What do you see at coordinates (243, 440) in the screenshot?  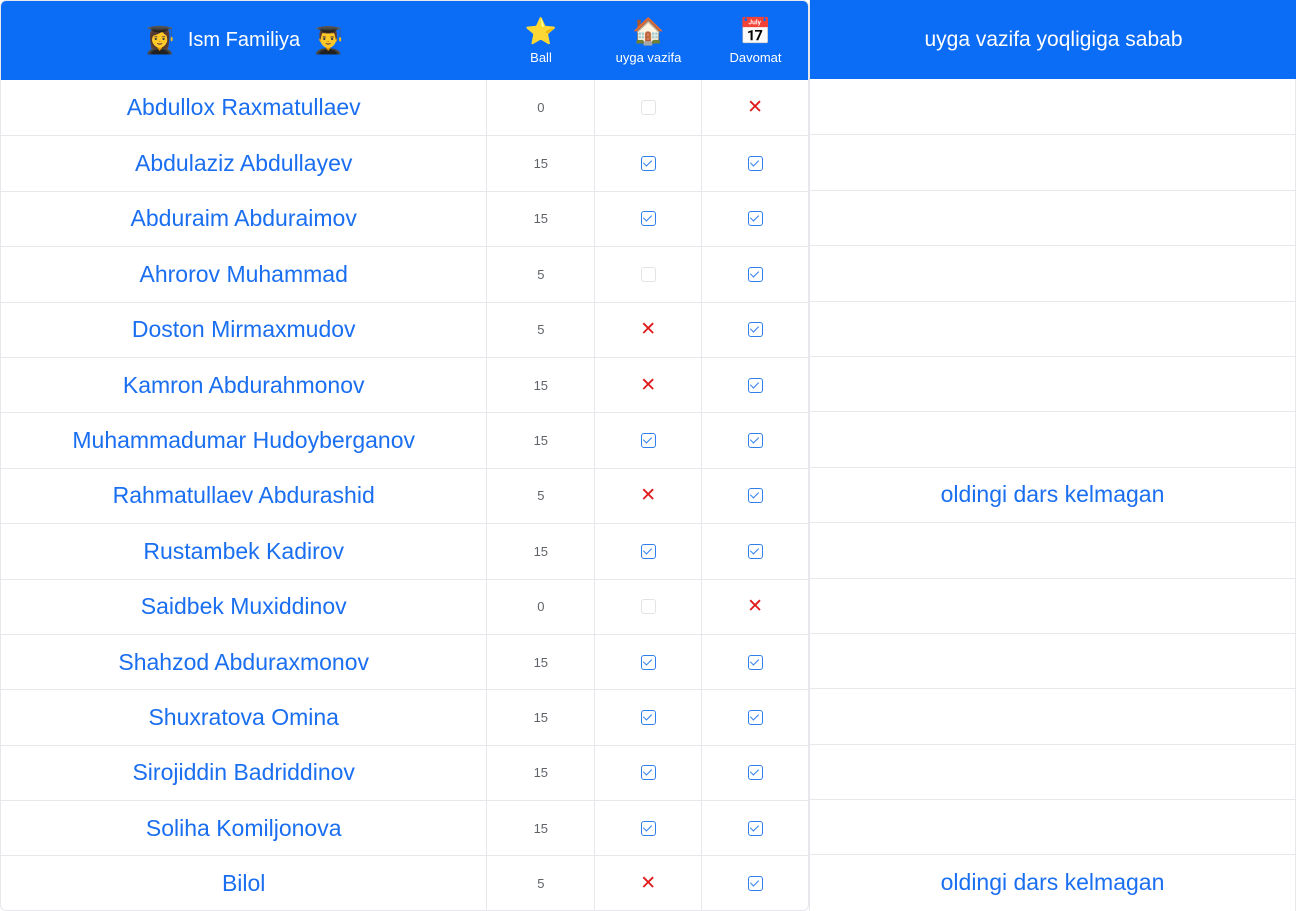 I see `student-name: Muhammadumar Hudoyberganov` at bounding box center [243, 440].